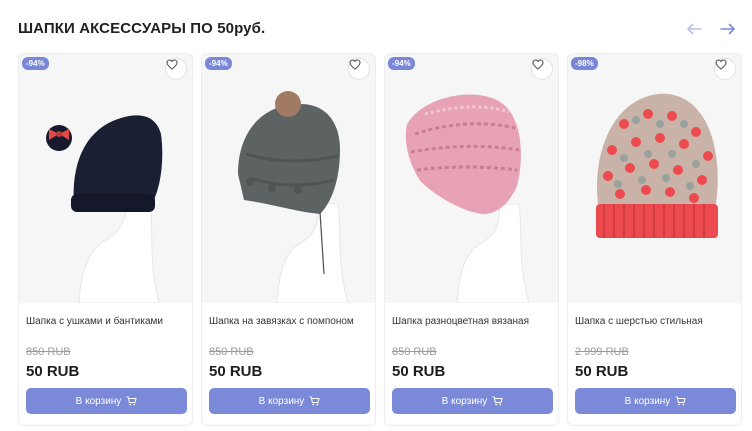 This screenshot has height=431, width=752. I want to click on section-title: ШАПКИ АКСЕССУАРЫ ПО 50руб., so click(142, 28).